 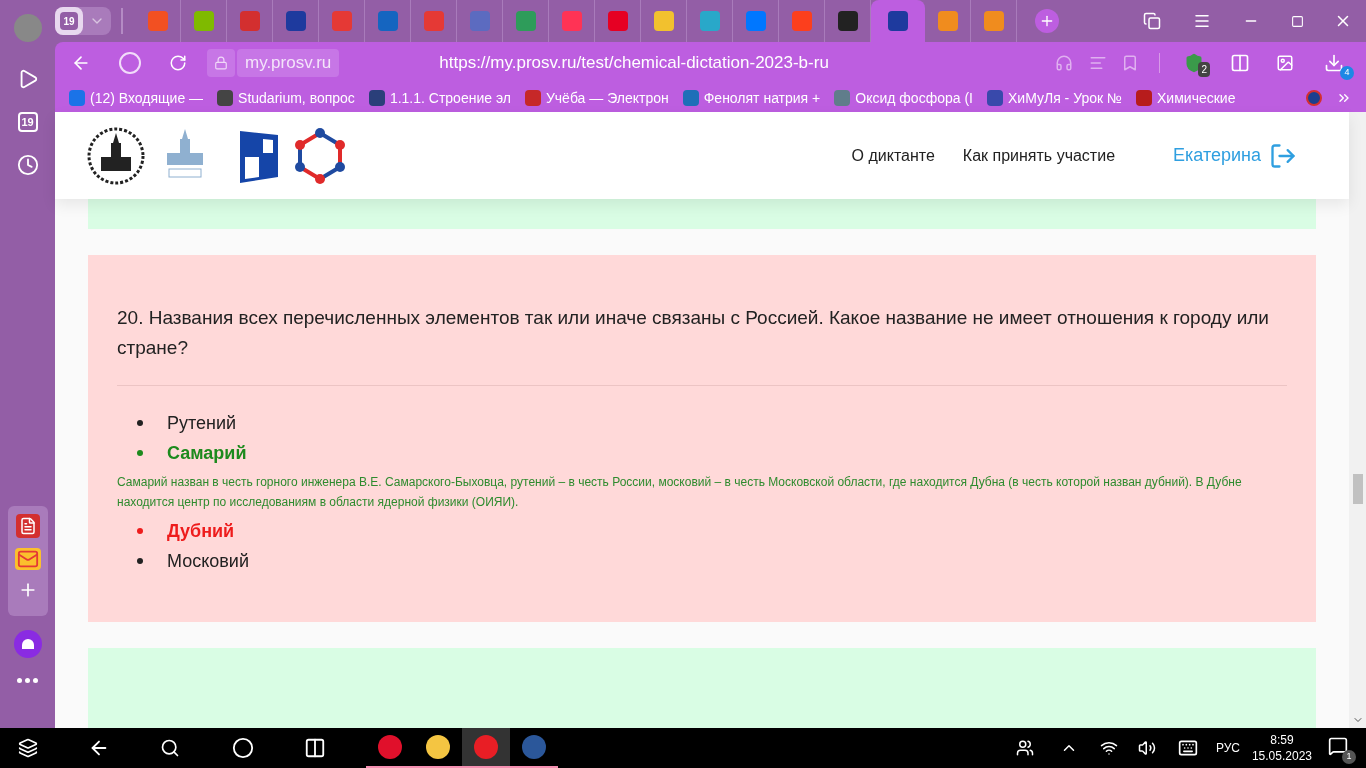 What do you see at coordinates (1204, 69) in the screenshot?
I see `protect-count: 2` at bounding box center [1204, 69].